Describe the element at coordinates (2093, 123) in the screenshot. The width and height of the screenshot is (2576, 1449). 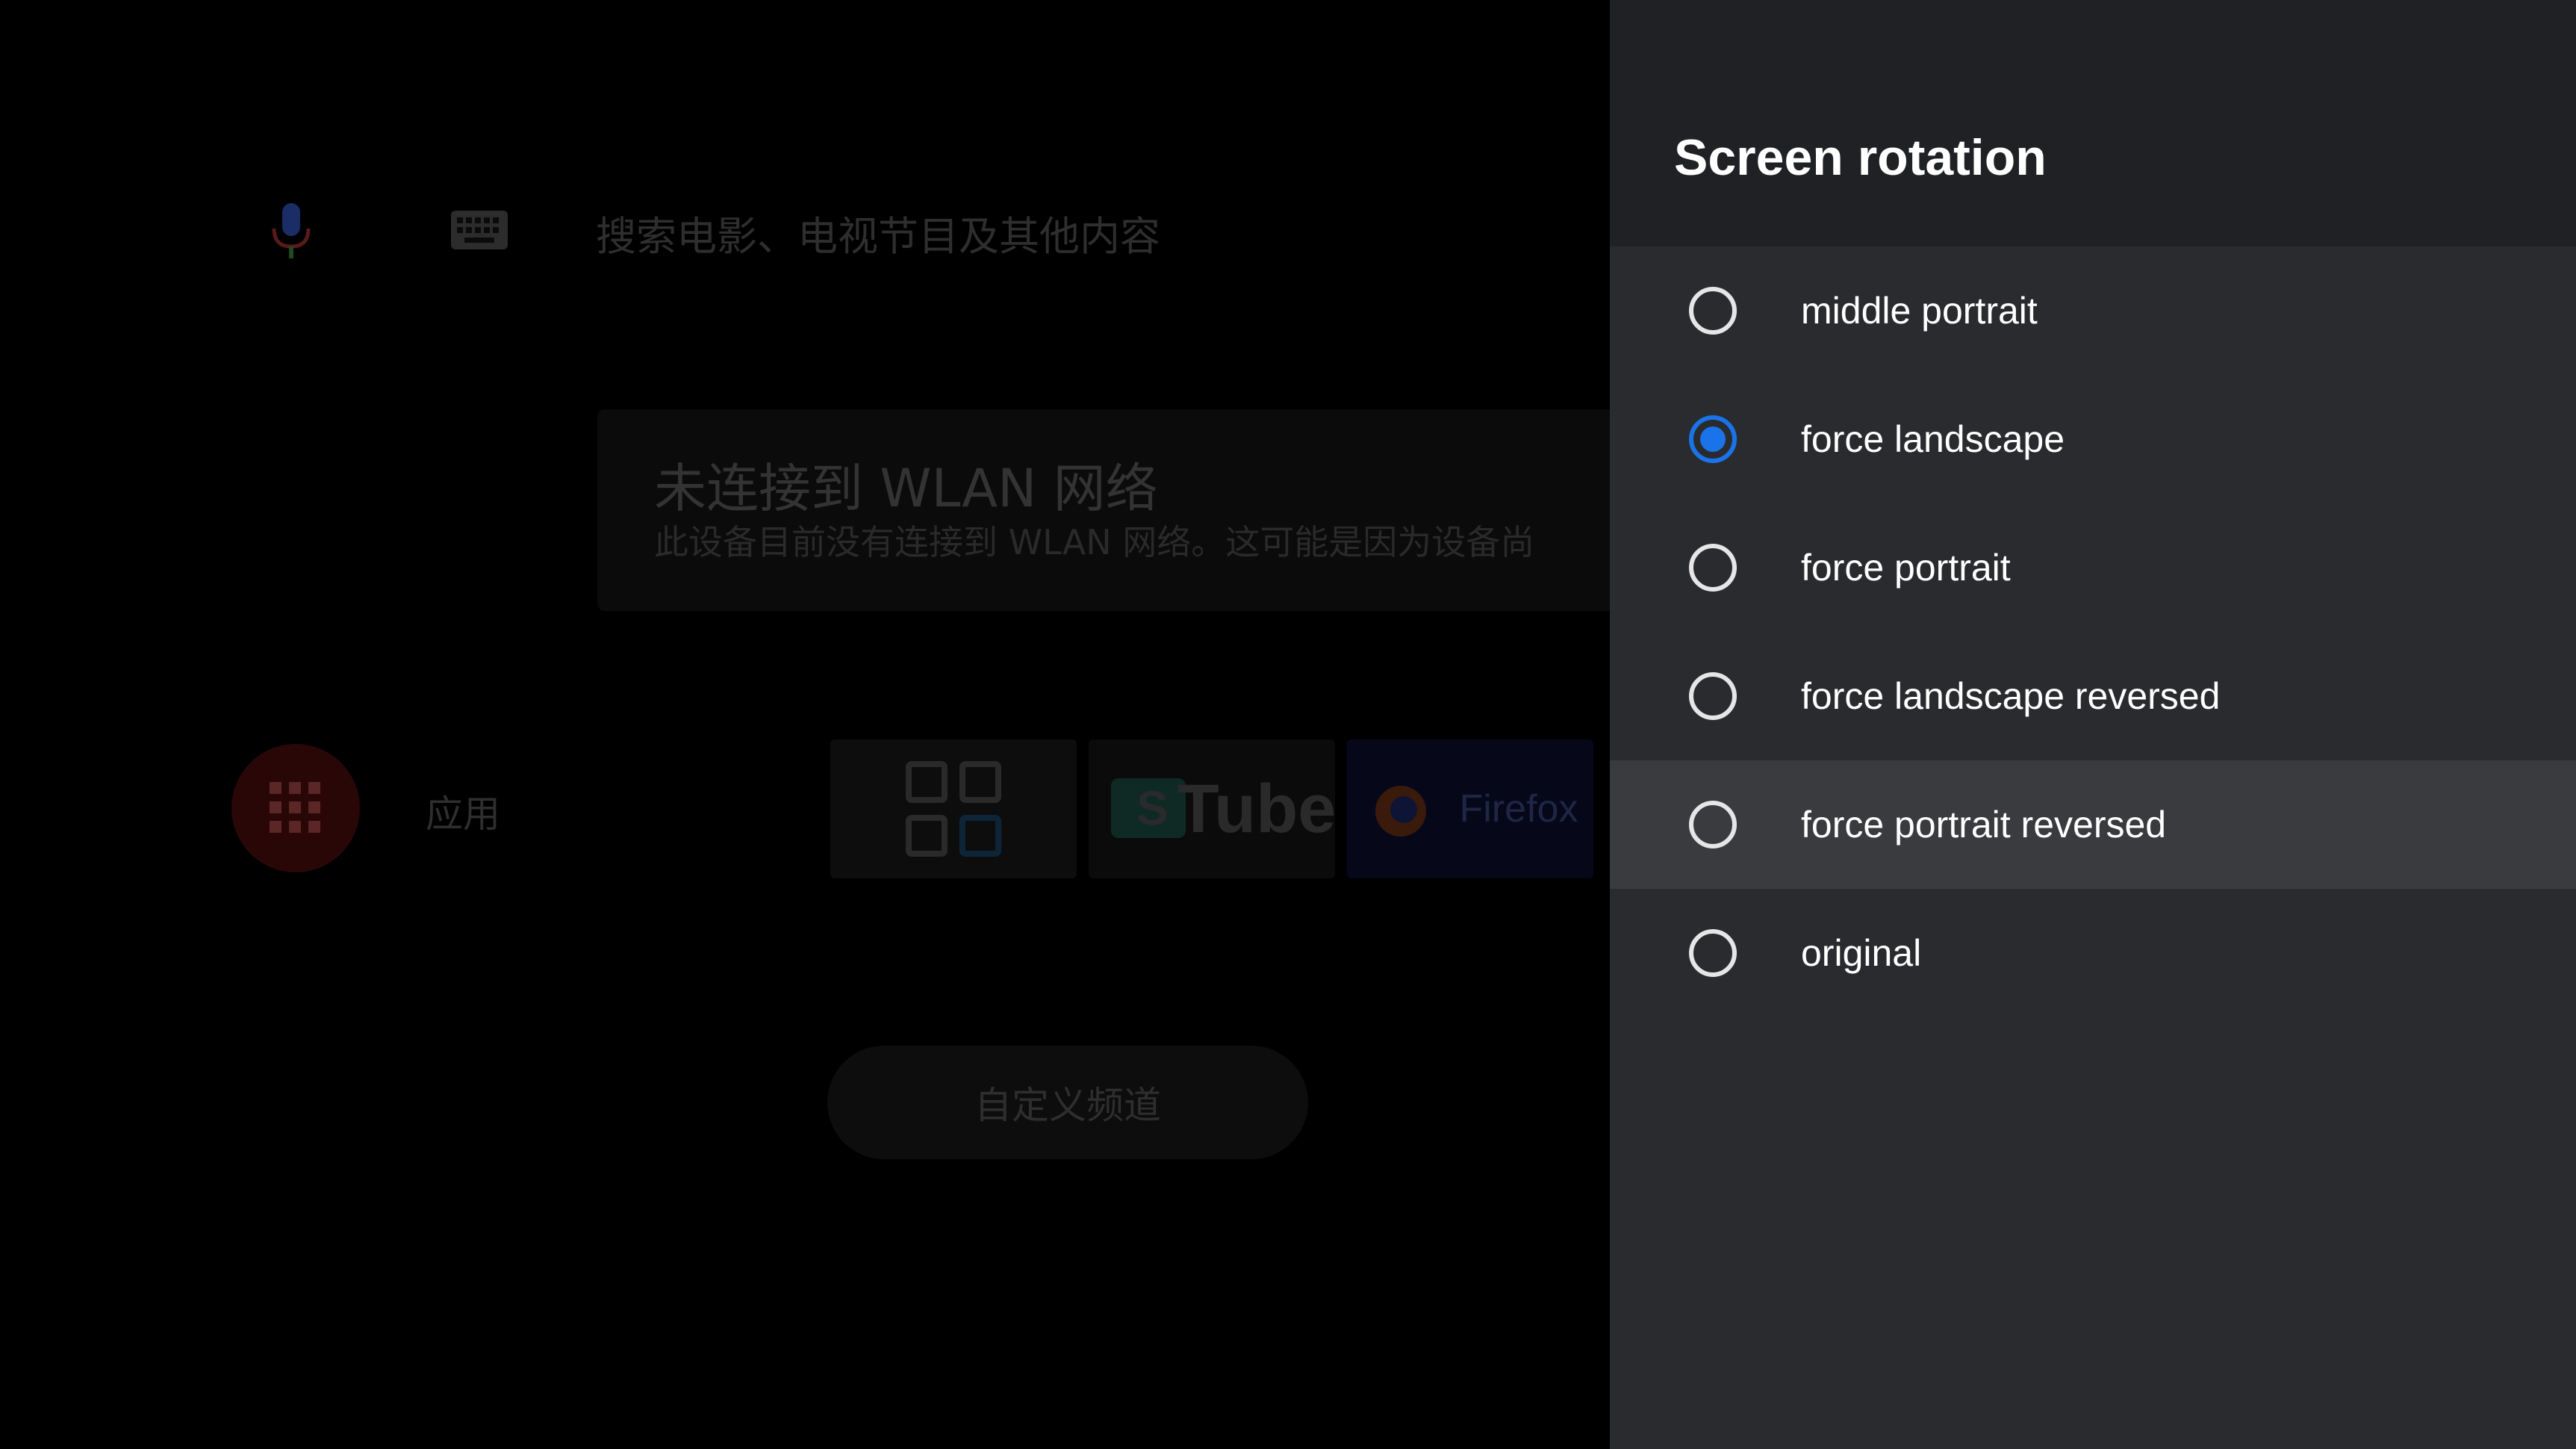
I see `panel-header: Screen rotation` at that location.